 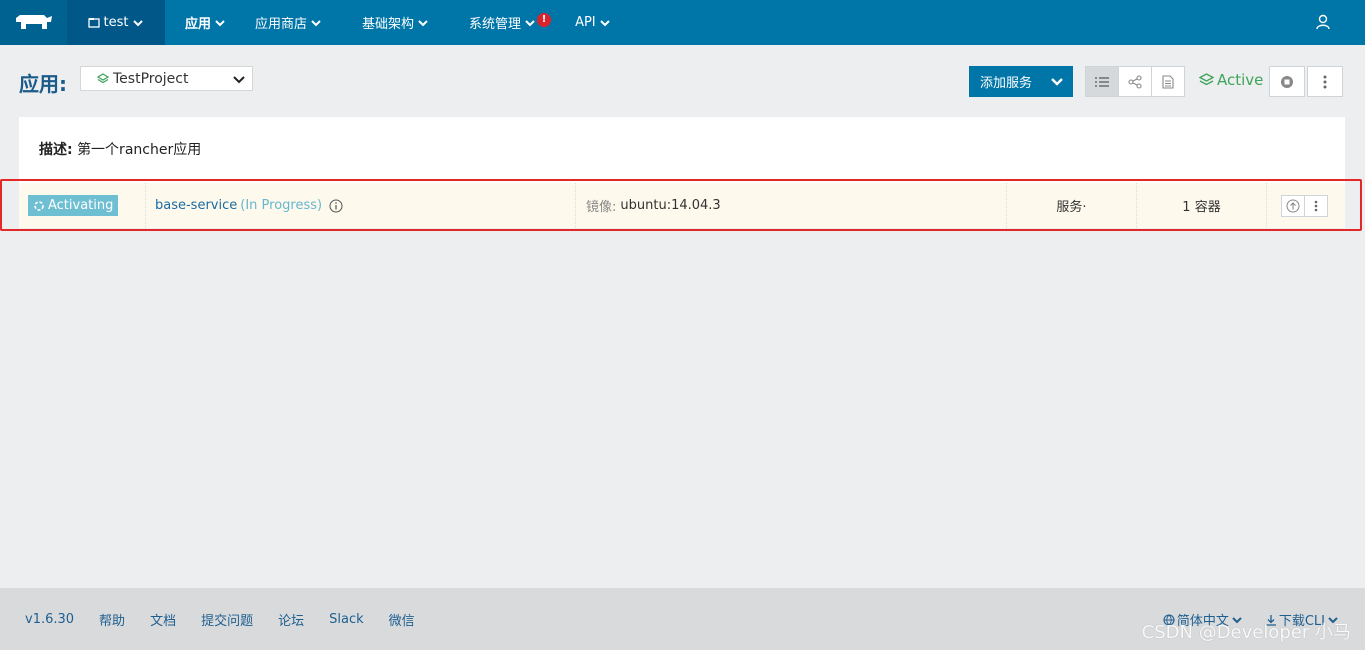 I want to click on page-title: 应用:, so click(x=43, y=84).